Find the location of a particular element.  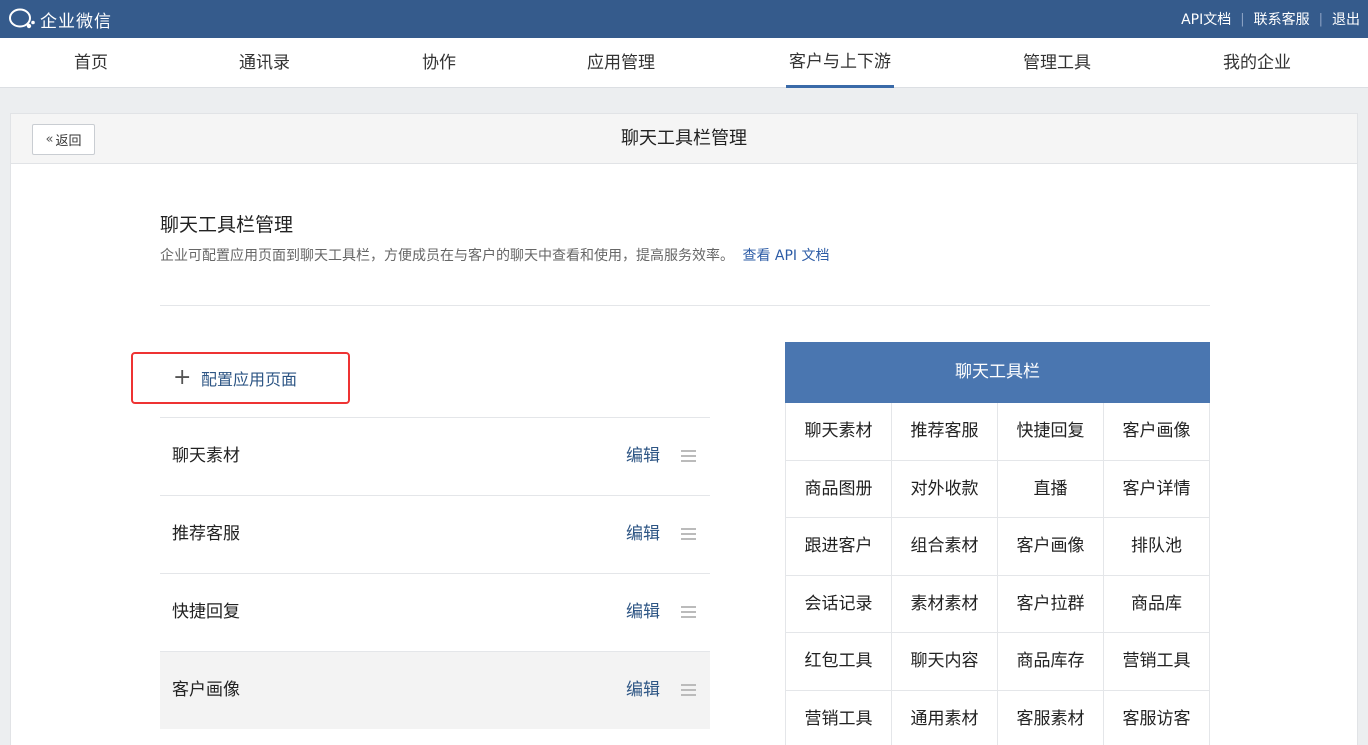

configure-app-page-label: 配置应用页面 is located at coordinates (249, 379).